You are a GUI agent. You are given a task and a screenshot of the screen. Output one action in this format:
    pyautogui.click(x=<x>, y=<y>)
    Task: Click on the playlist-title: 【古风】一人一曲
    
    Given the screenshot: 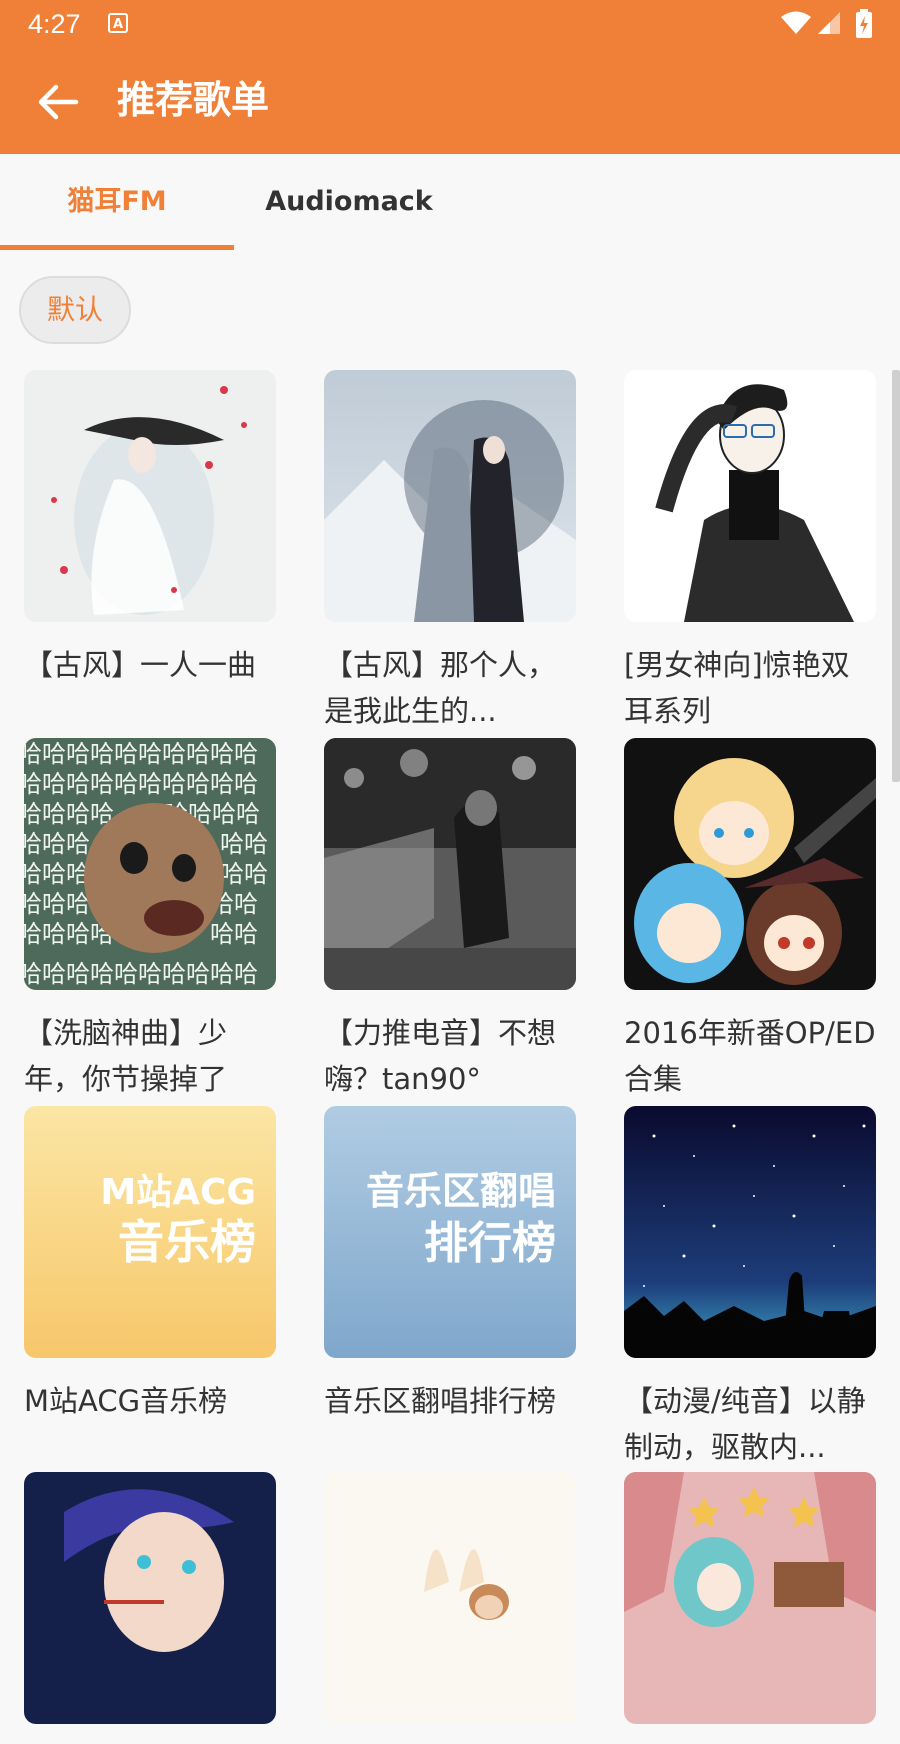 What is the action you would take?
    pyautogui.click(x=140, y=665)
    